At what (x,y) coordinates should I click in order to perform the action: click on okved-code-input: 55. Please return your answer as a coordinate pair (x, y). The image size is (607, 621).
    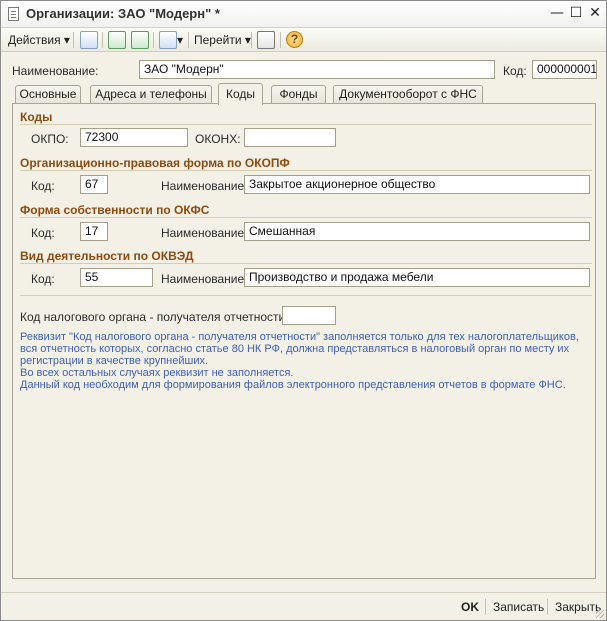
    Looking at the image, I should click on (116, 277).